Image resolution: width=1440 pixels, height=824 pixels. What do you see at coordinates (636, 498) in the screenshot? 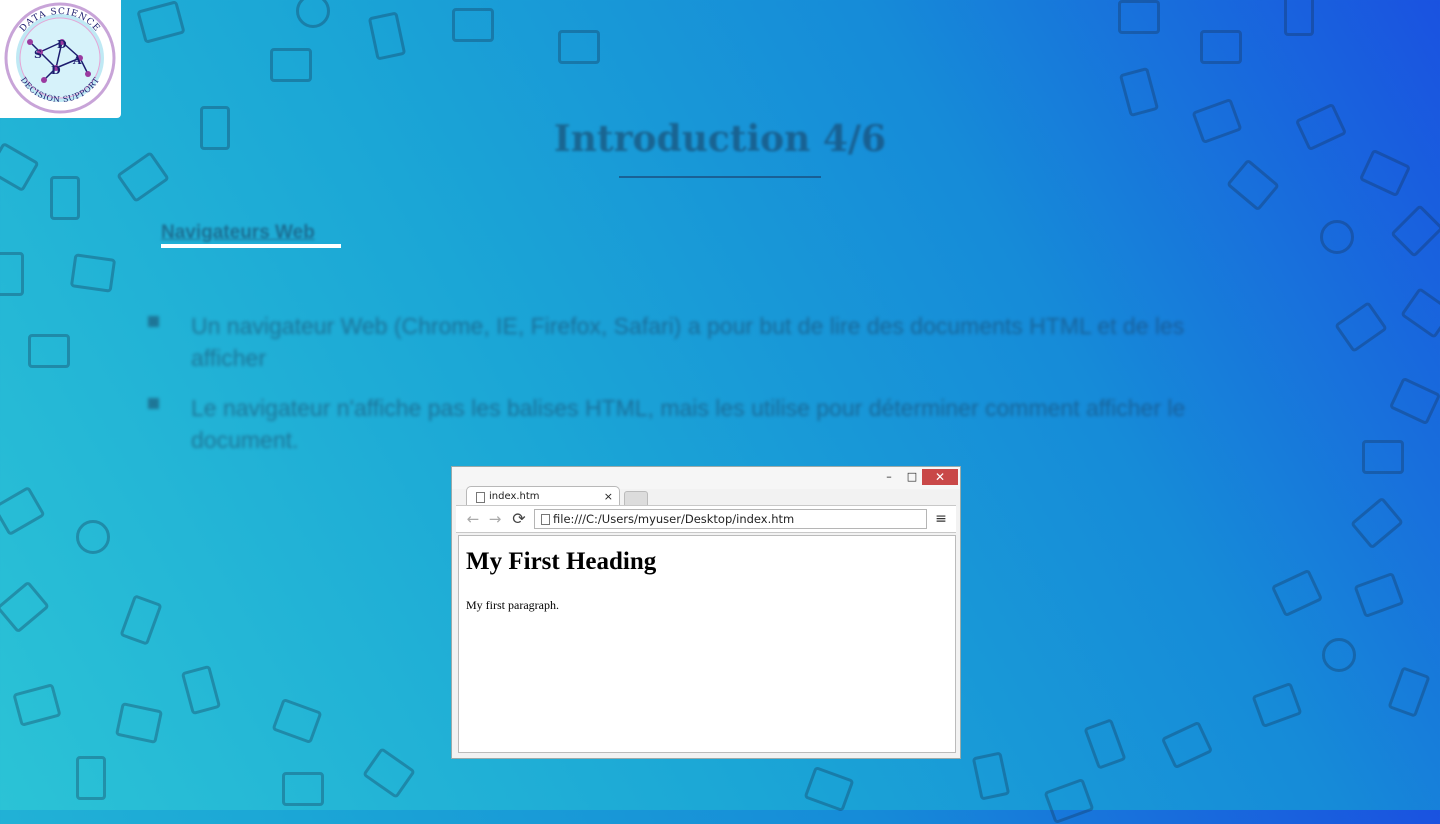
I see `new-tab-button` at bounding box center [636, 498].